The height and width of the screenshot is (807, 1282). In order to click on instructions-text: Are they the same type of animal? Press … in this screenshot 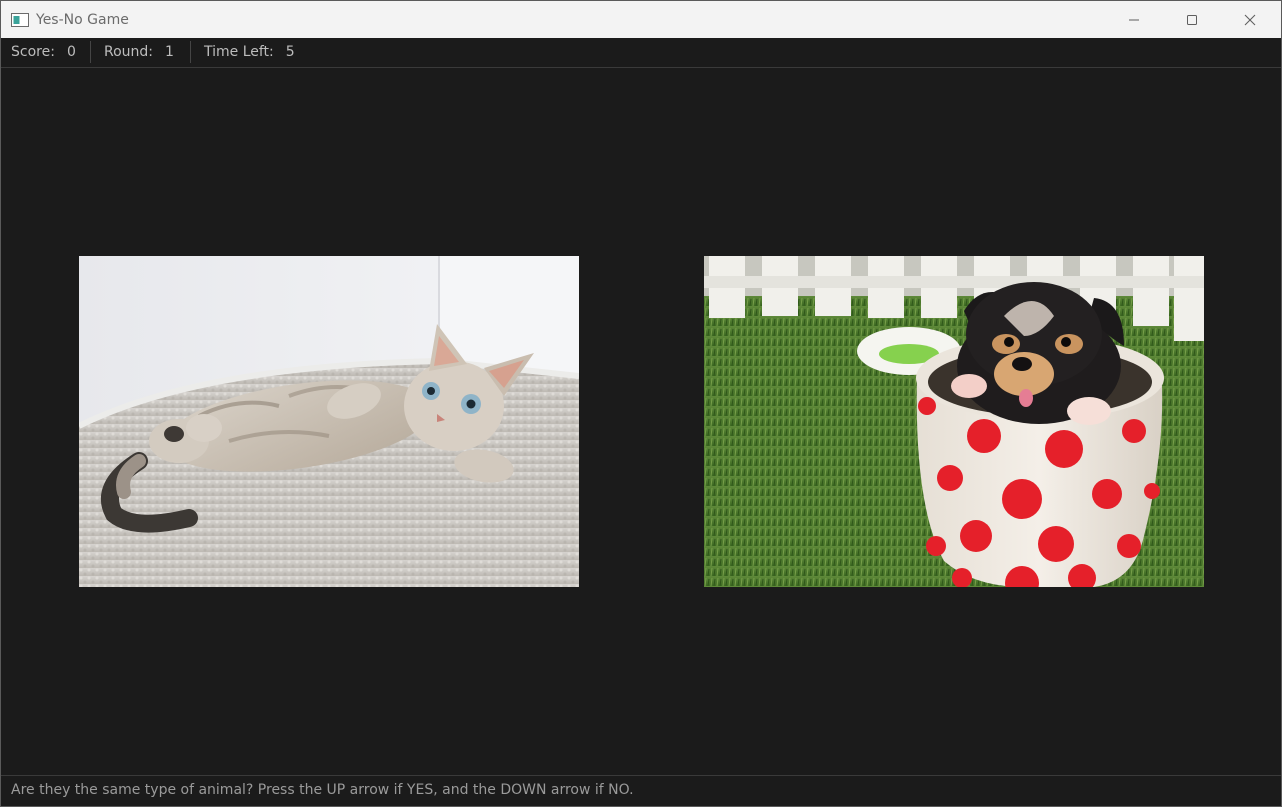, I will do `click(322, 790)`.